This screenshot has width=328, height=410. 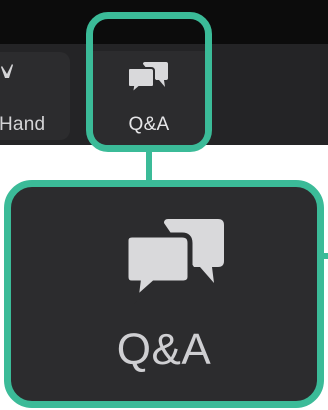 What do you see at coordinates (7, 71) in the screenshot?
I see `hand-icon` at bounding box center [7, 71].